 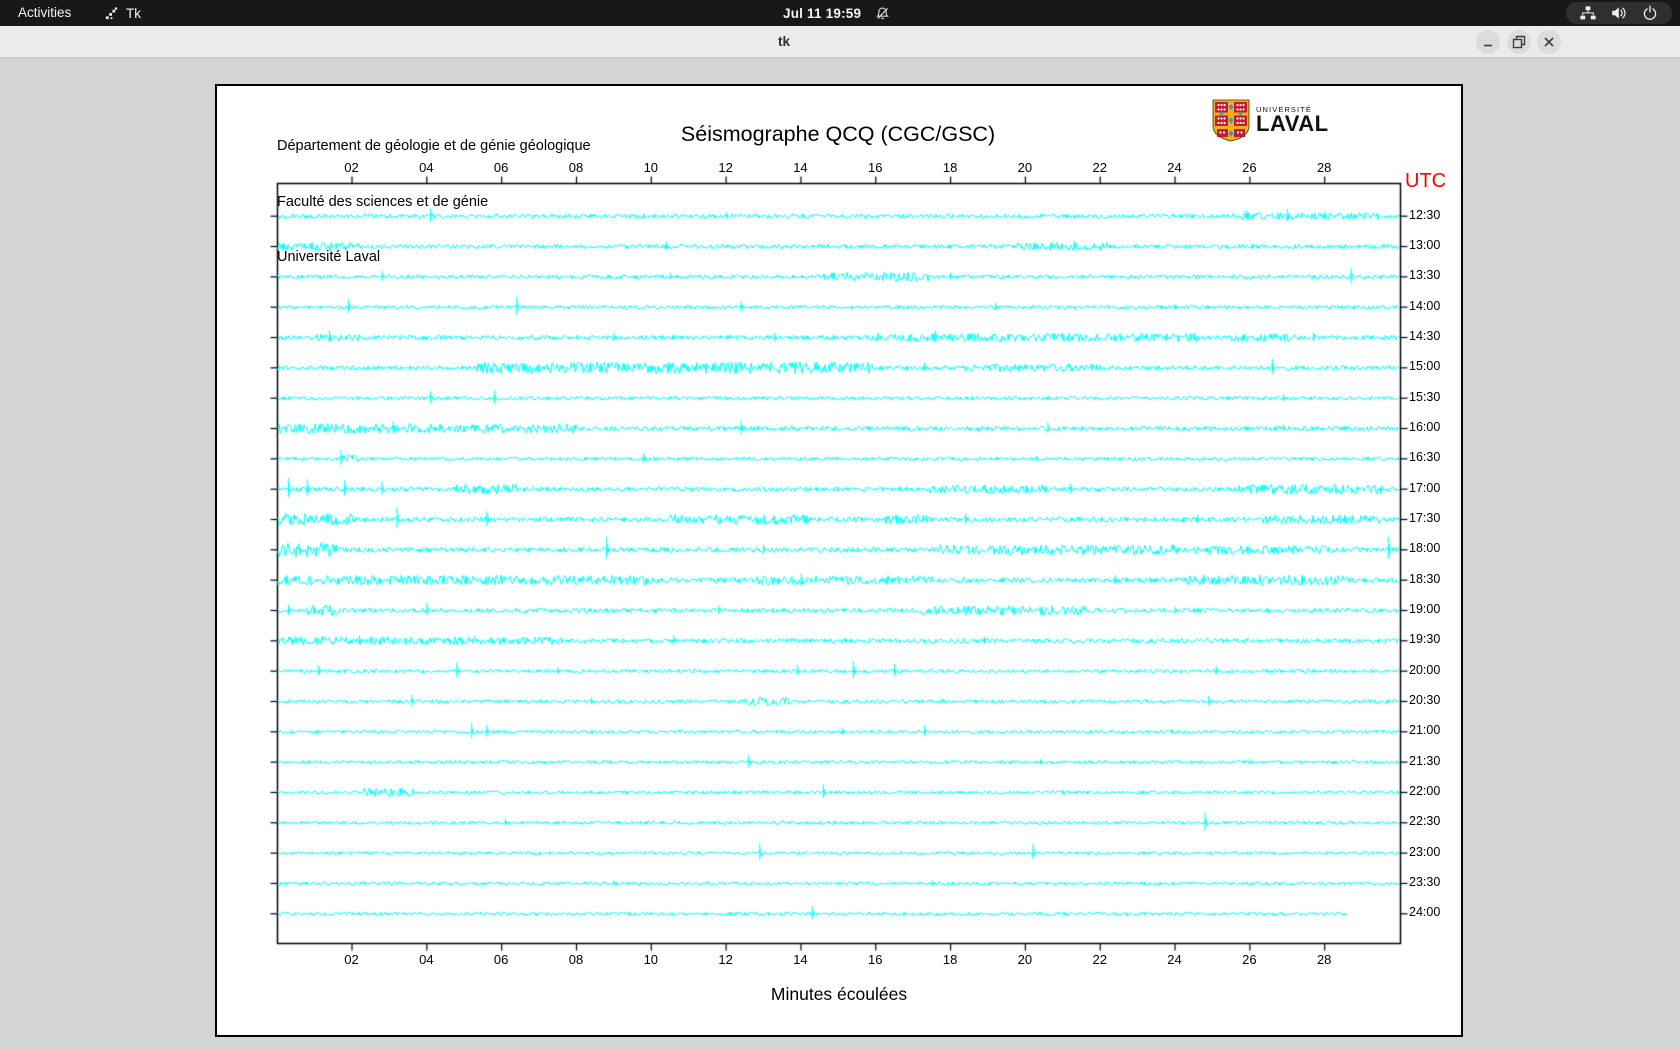 What do you see at coordinates (1425, 245) in the screenshot?
I see `utc-time-label: 13:00` at bounding box center [1425, 245].